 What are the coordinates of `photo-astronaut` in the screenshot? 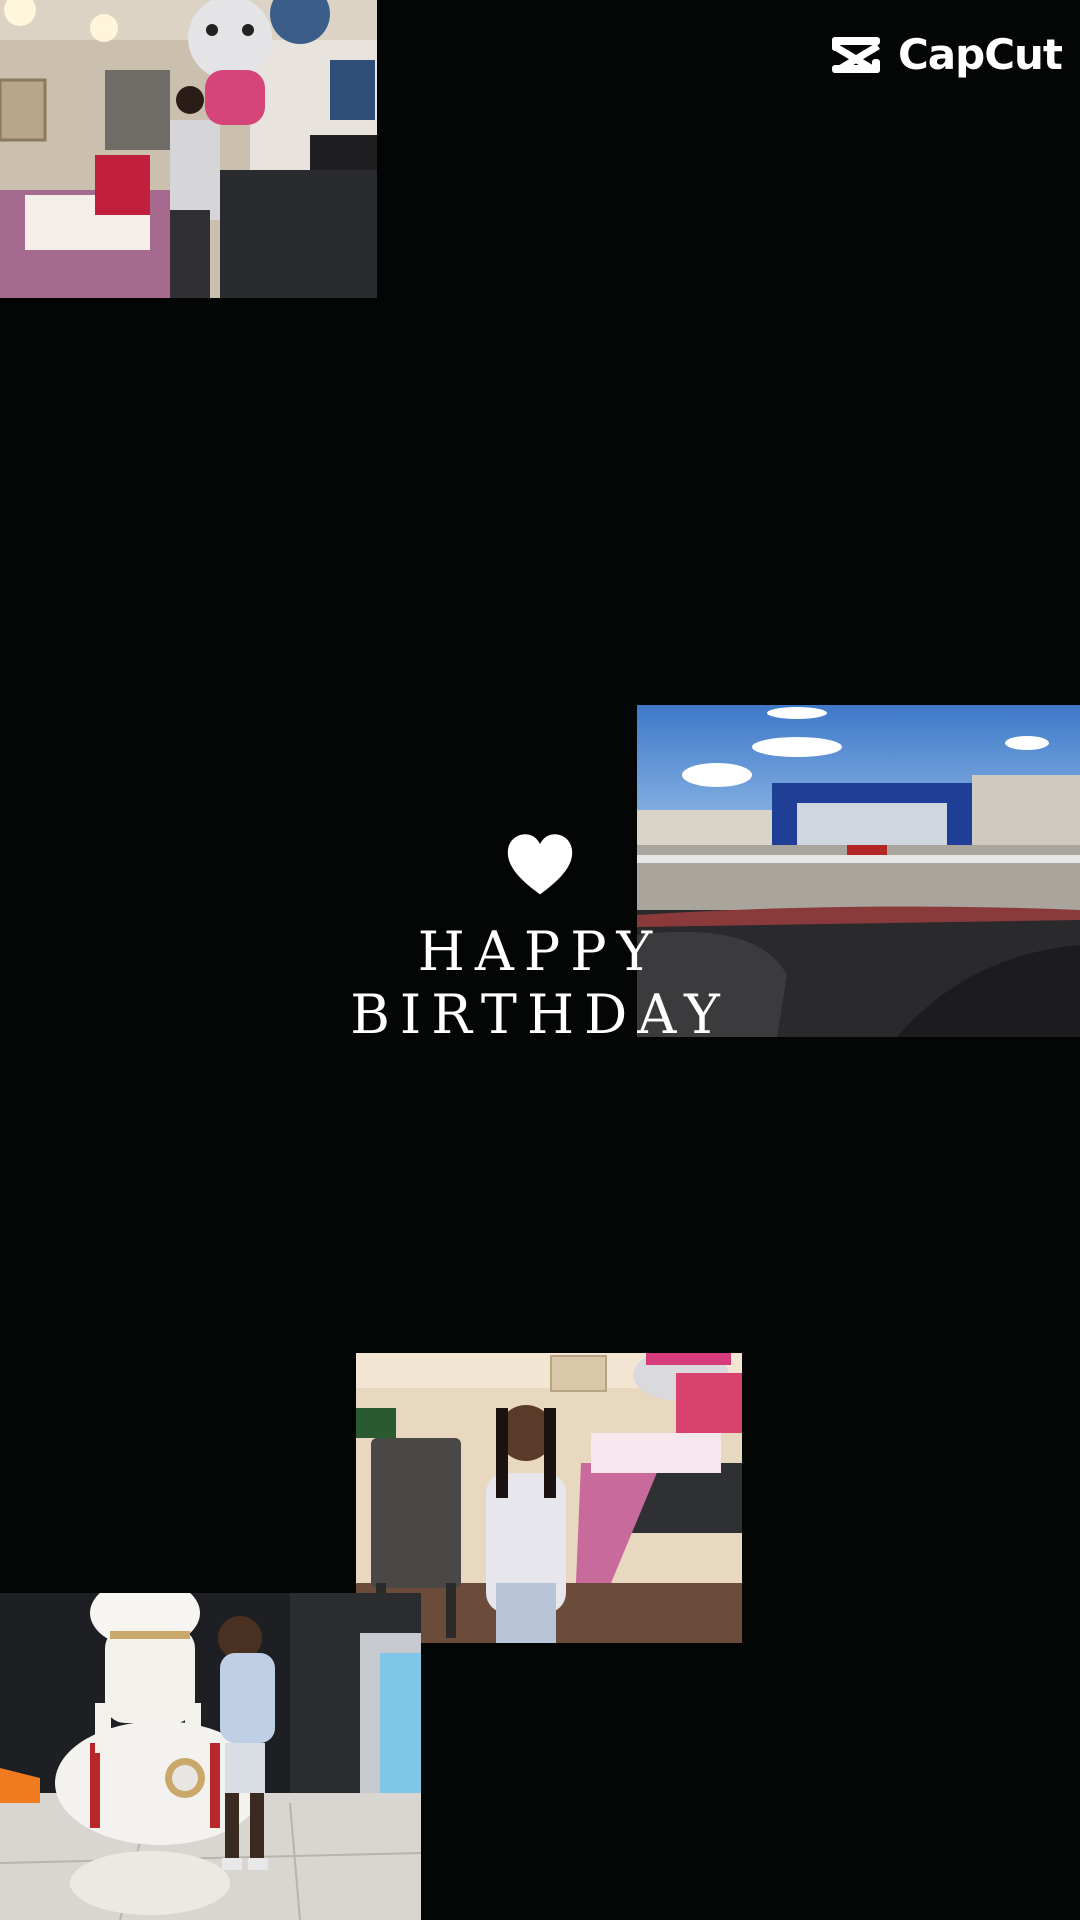 It's located at (210, 1756).